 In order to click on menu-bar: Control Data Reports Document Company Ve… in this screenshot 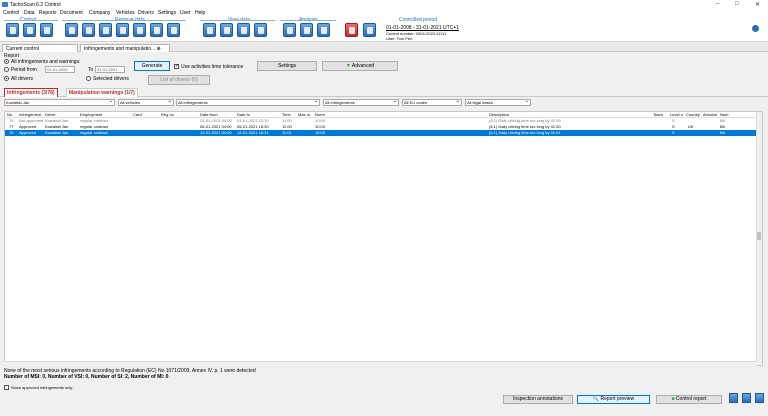, I will do `click(384, 12)`.